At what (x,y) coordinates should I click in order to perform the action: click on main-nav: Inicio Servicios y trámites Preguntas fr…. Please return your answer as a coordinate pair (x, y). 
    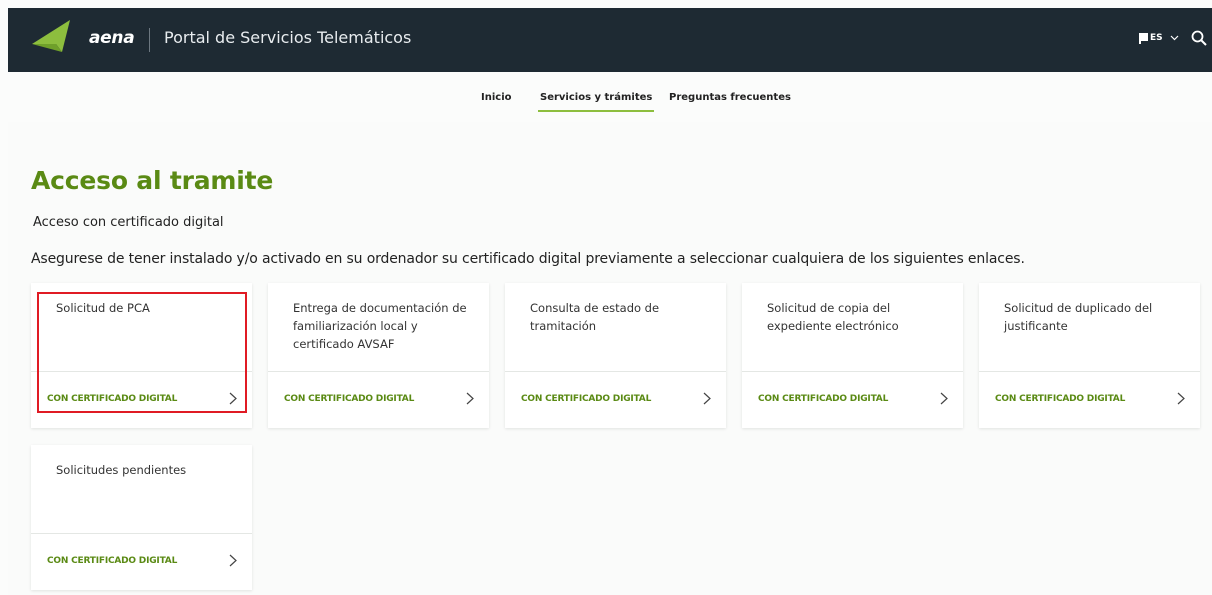
    Looking at the image, I should click on (606, 107).